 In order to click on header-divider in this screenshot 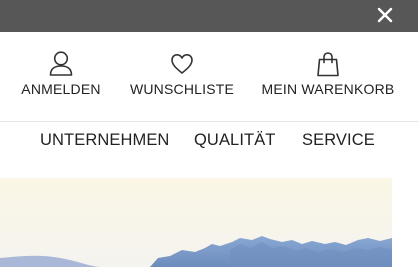, I will do `click(209, 121)`.